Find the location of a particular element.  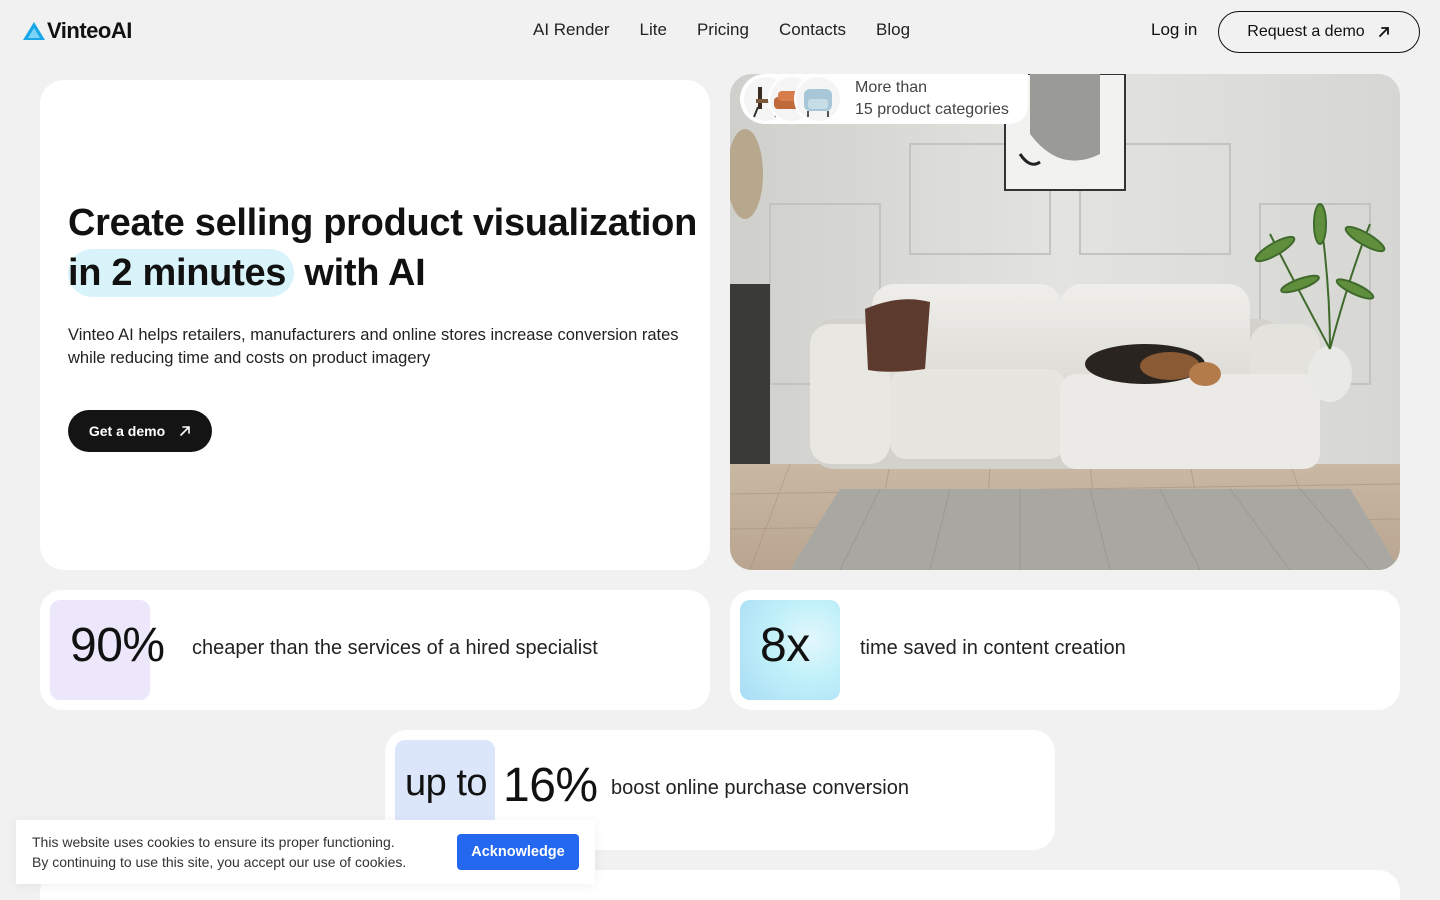

categories-line2: 15 product categories is located at coordinates (932, 109).